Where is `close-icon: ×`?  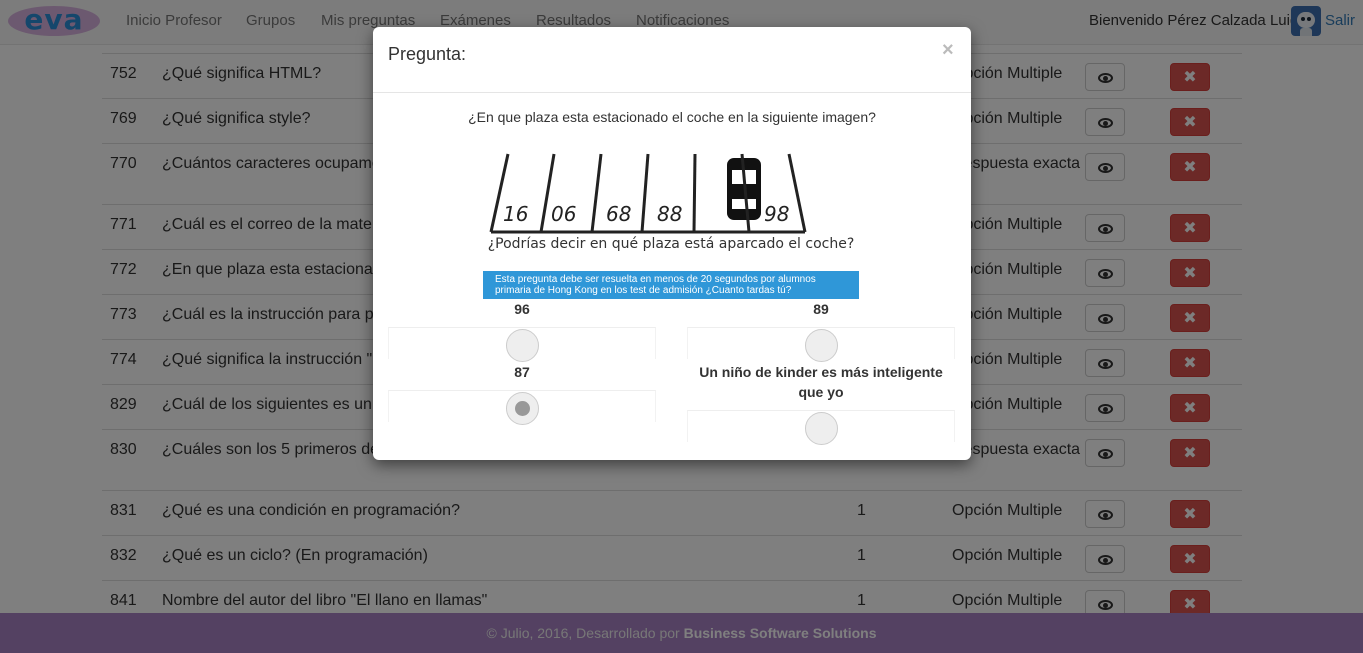
close-icon: × is located at coordinates (948, 50).